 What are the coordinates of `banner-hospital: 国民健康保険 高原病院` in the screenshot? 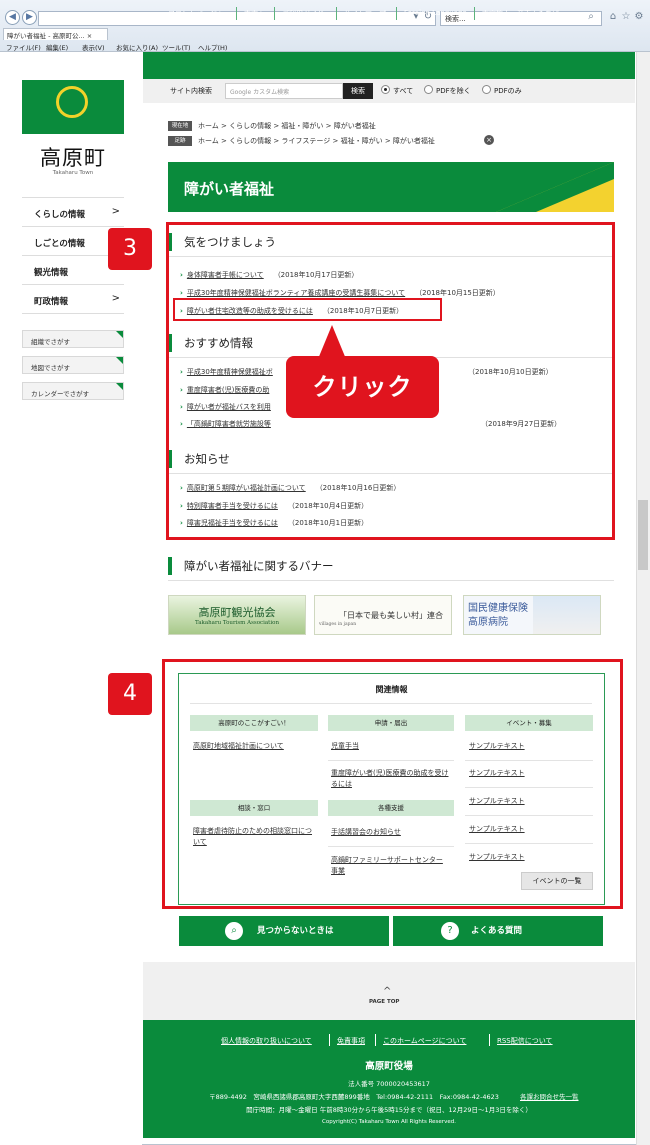 It's located at (498, 615).